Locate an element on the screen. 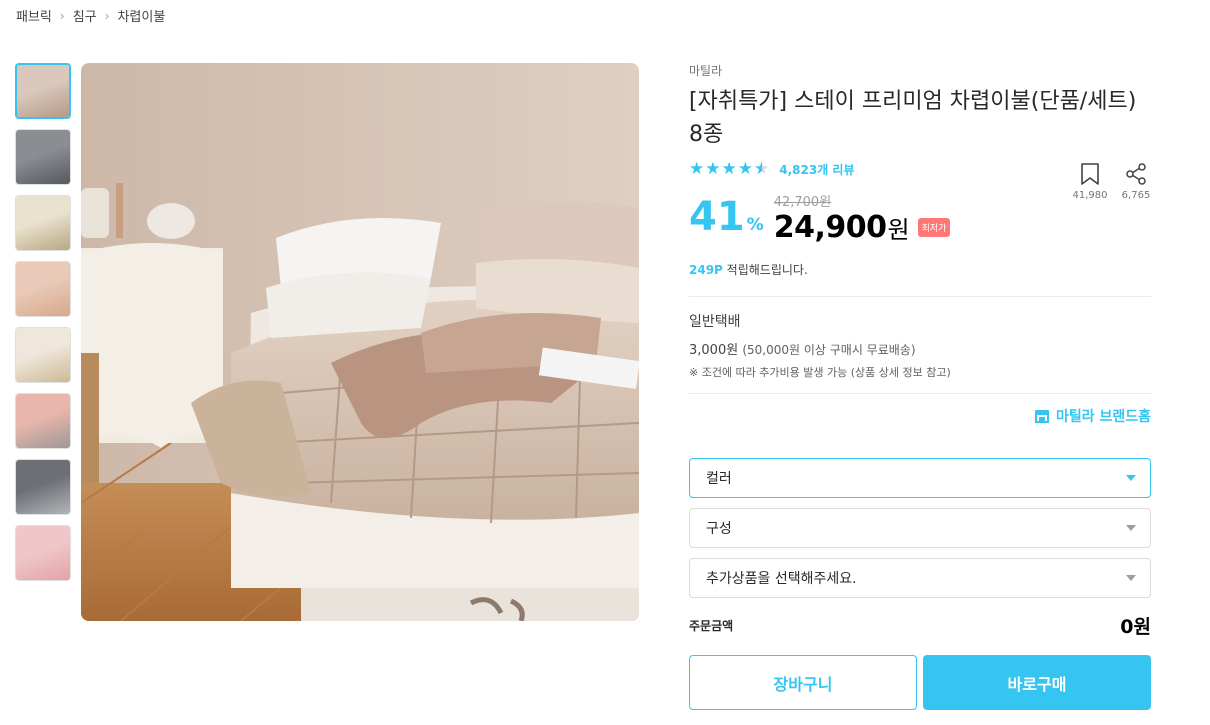 The height and width of the screenshot is (725, 1210). prices: 42,700원 24,900 원 최저가 is located at coordinates (862, 218).